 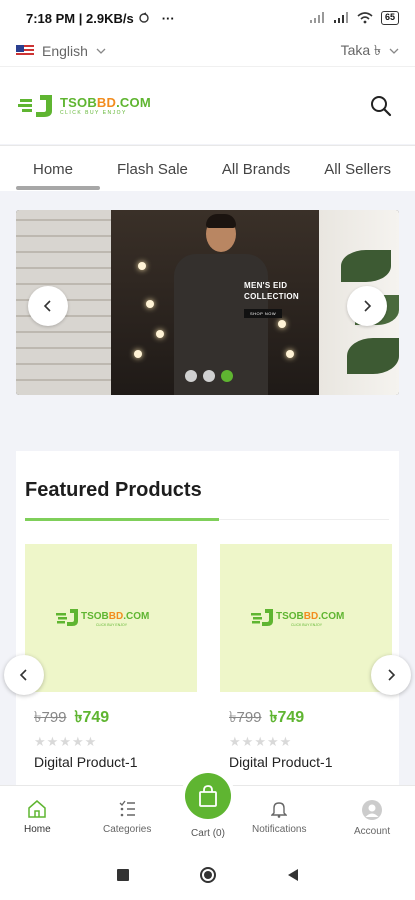 What do you see at coordinates (35, 105) in the screenshot?
I see `logo-mark-icon` at bounding box center [35, 105].